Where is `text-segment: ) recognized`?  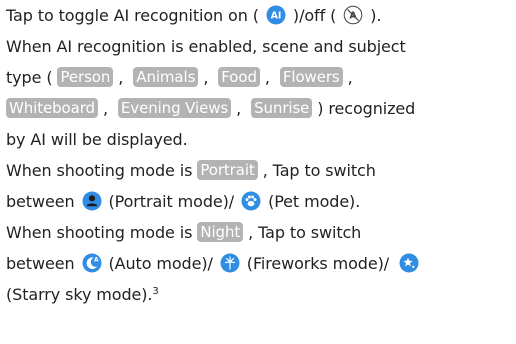 text-segment: ) recognized is located at coordinates (366, 108).